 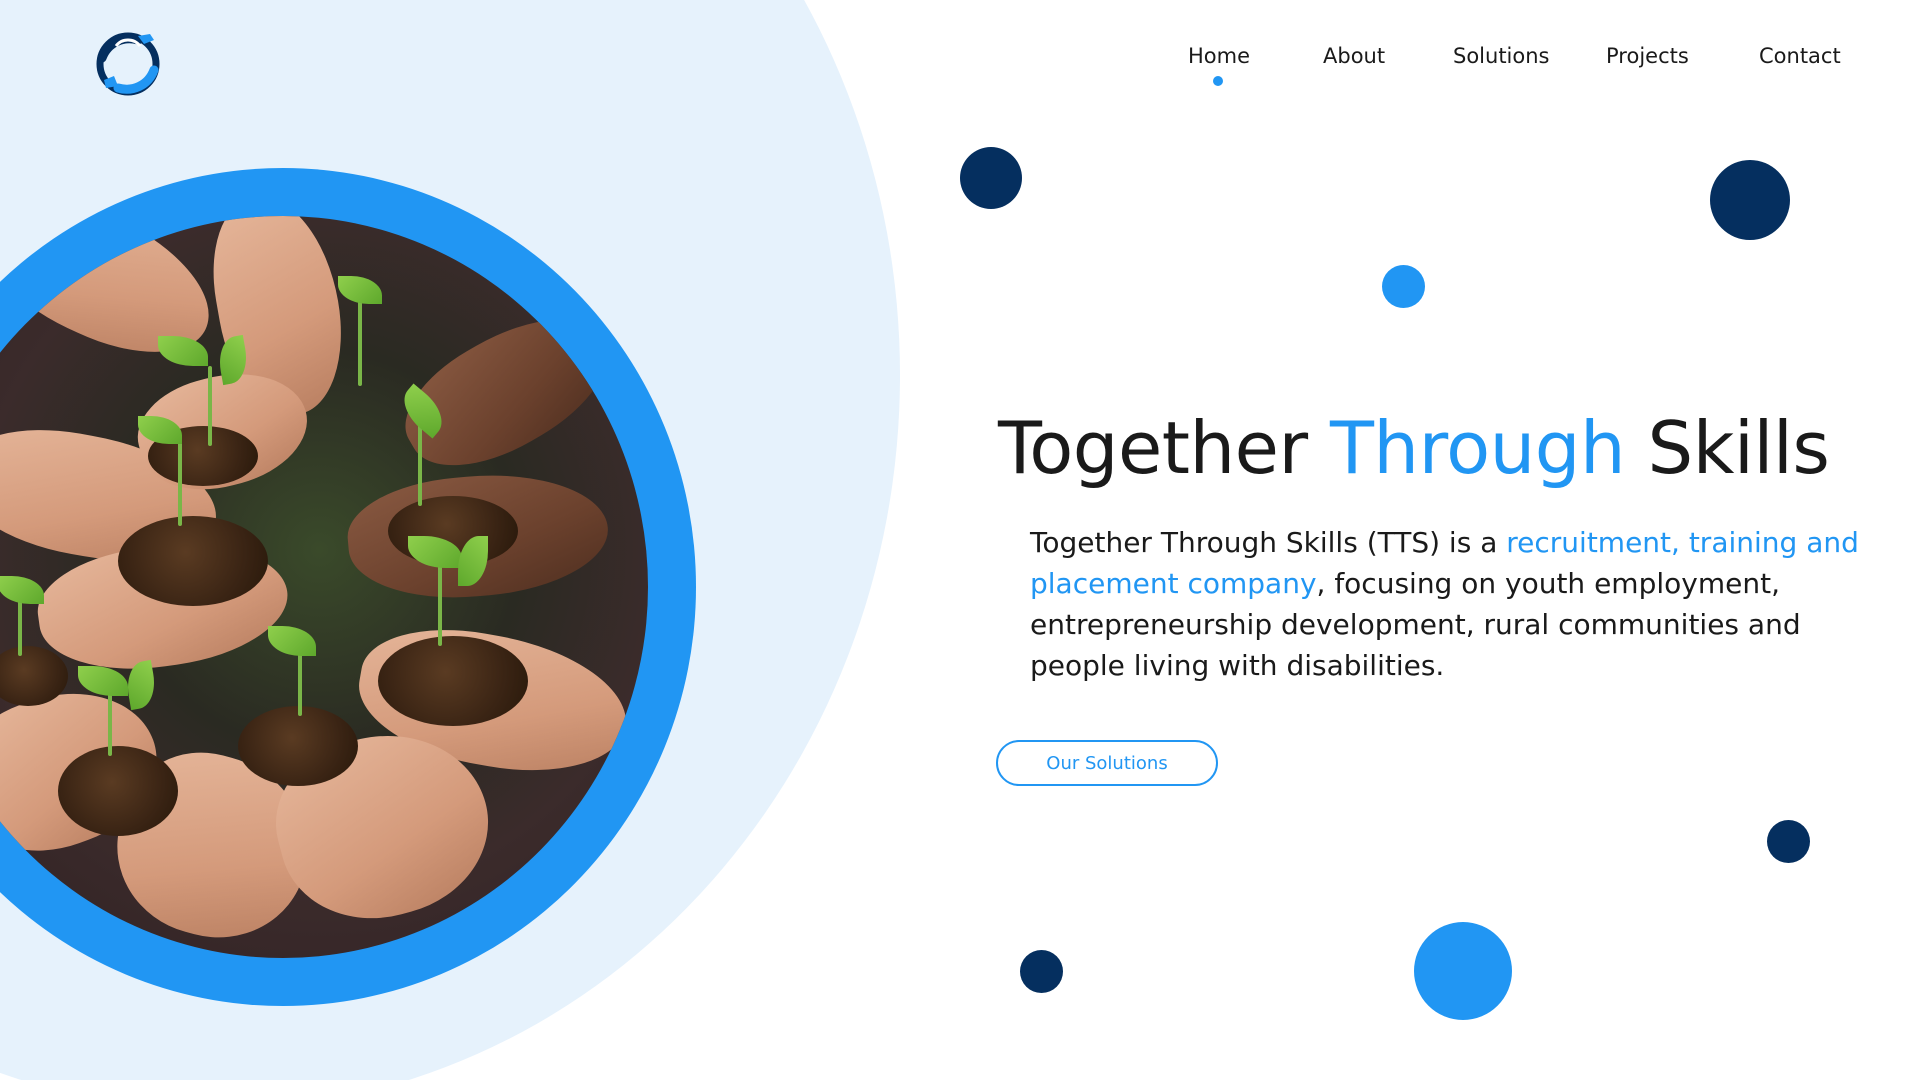 What do you see at coordinates (1800, 56) in the screenshot?
I see `nav-item-contact: Contact` at bounding box center [1800, 56].